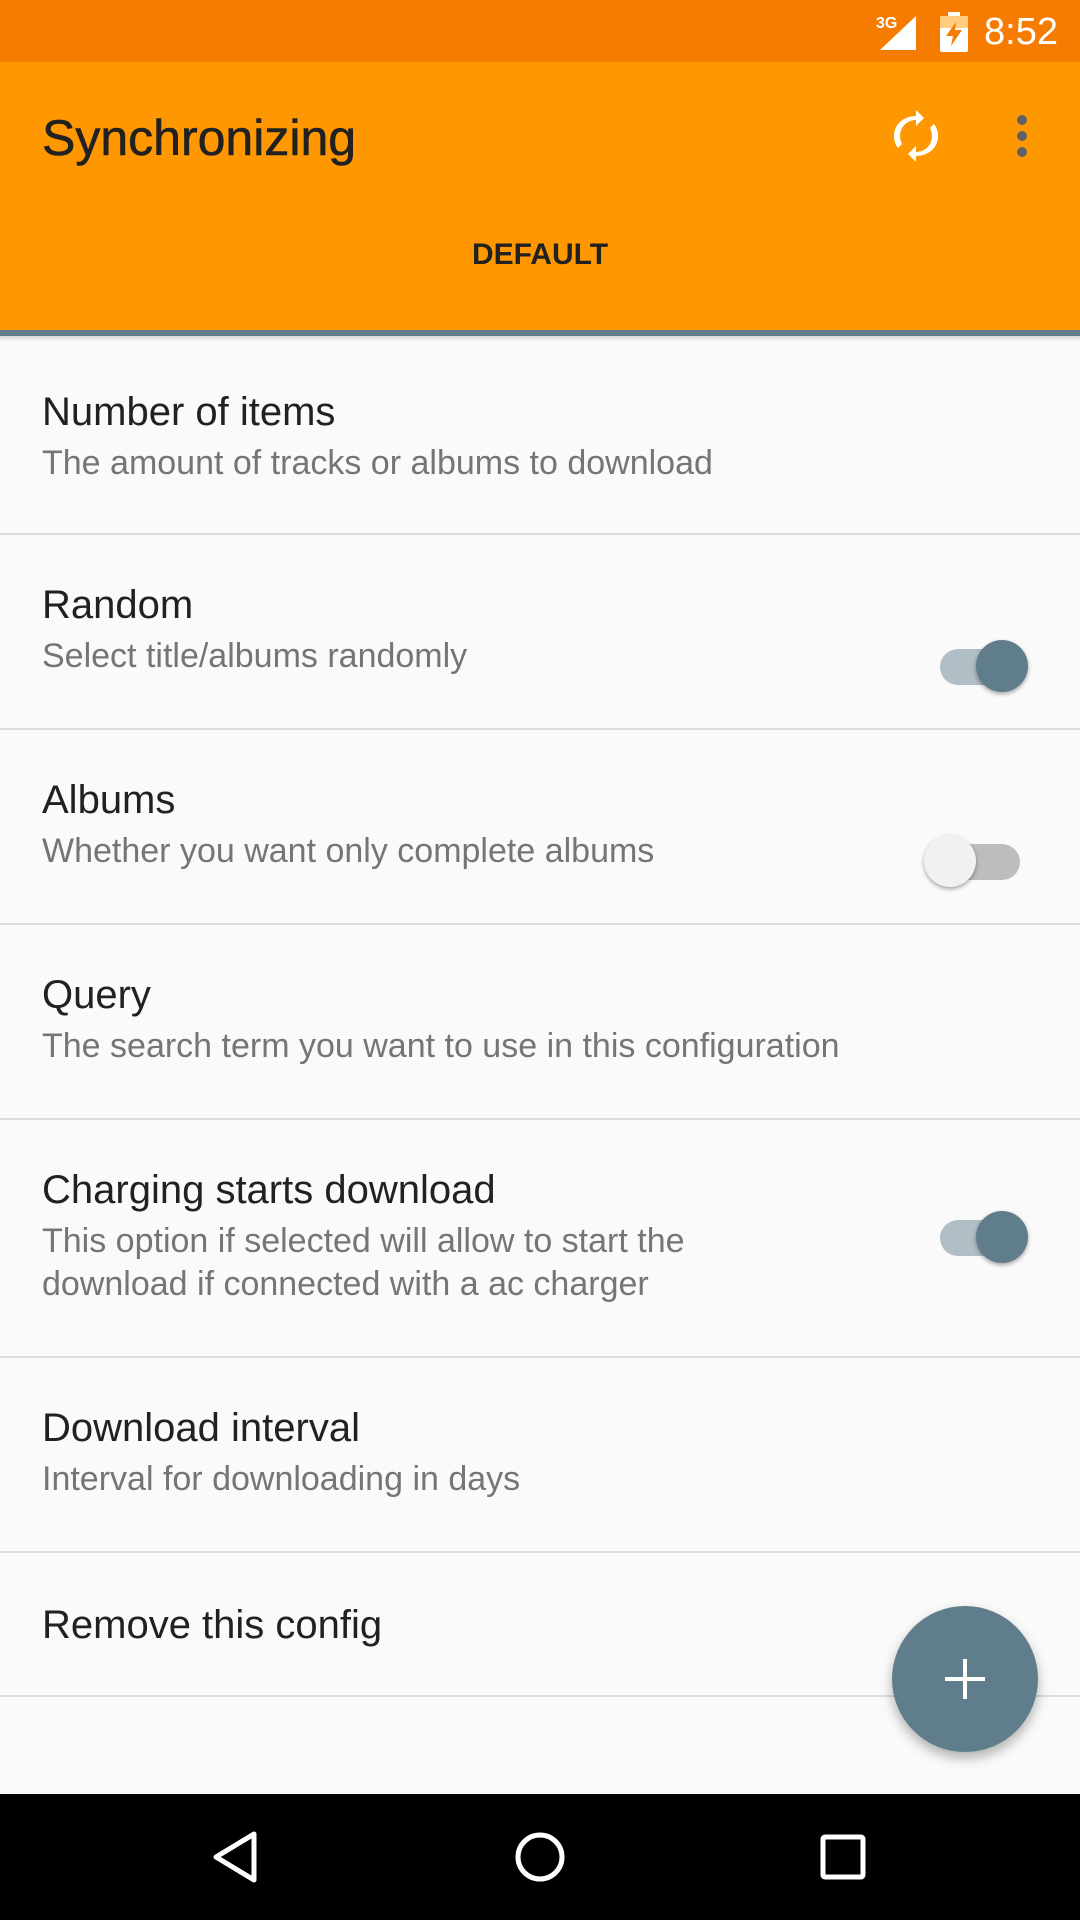 Image resolution: width=1080 pixels, height=1920 pixels. I want to click on battery-charging-icon, so click(954, 32).